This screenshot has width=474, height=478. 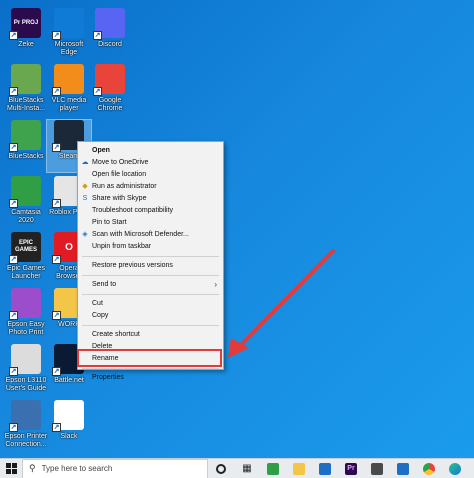 I want to click on menu-item-create-shortcut: Create shortcut, so click(x=150, y=335).